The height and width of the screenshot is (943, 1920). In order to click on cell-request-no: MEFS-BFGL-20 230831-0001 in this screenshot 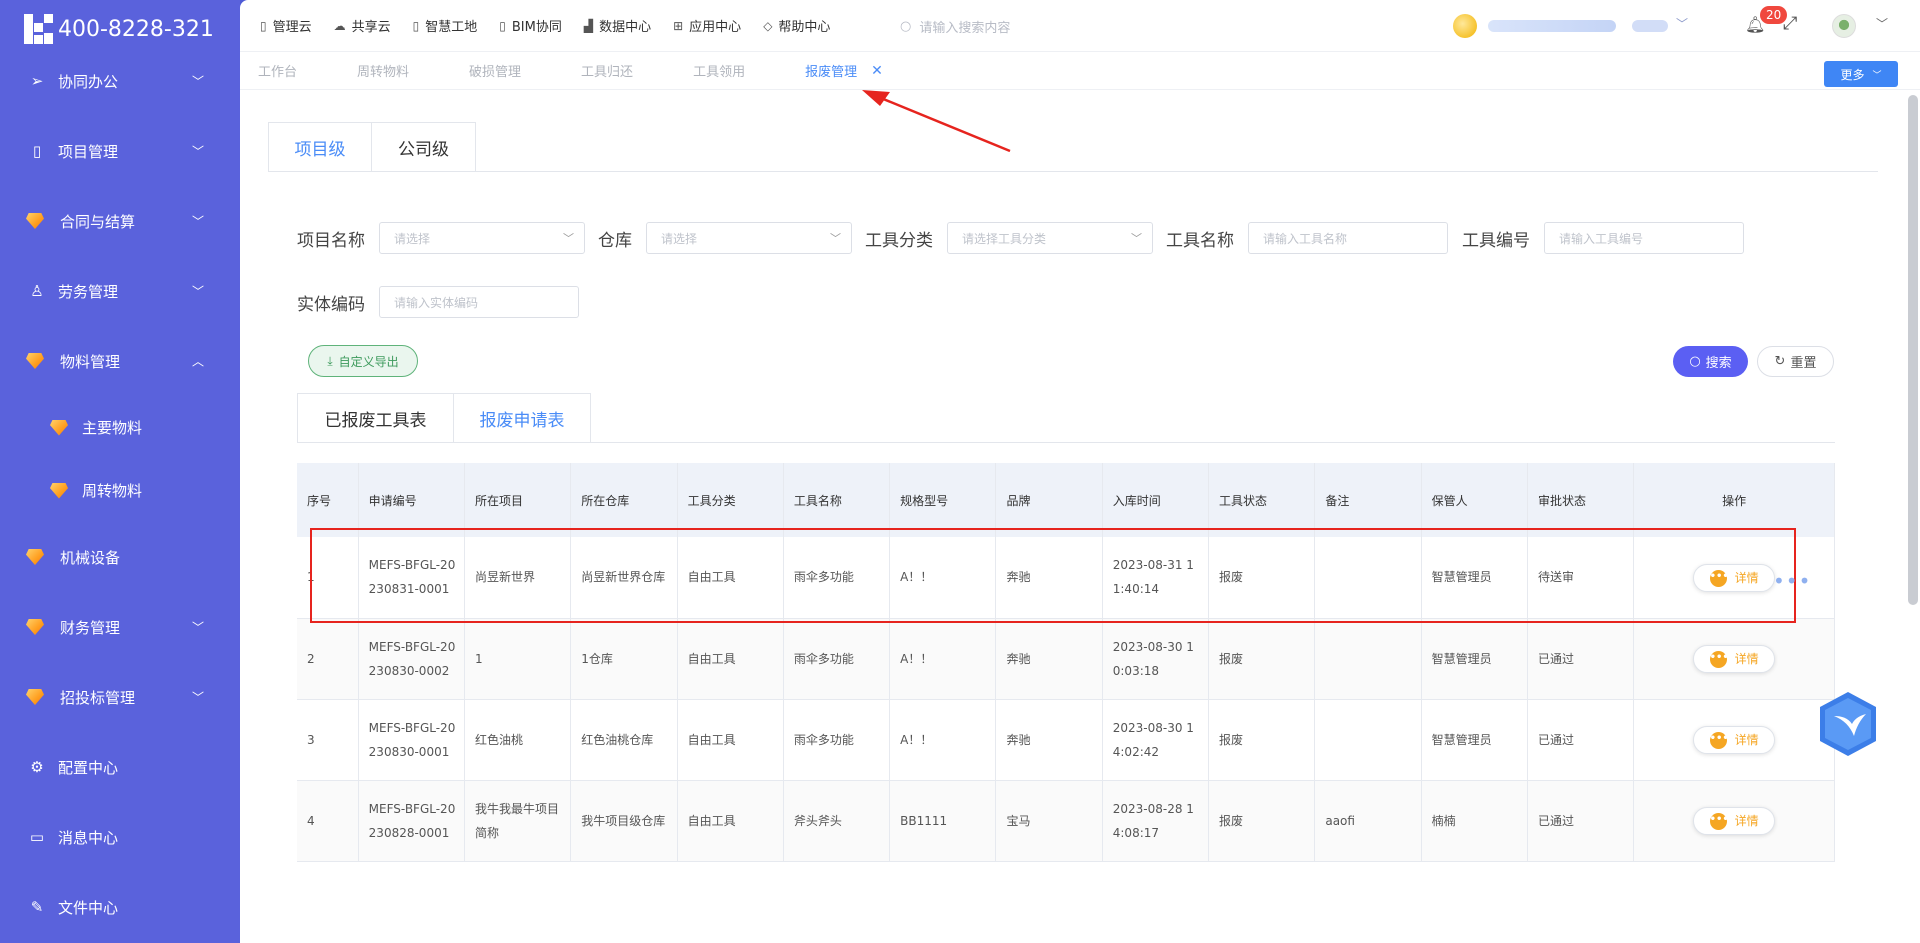, I will do `click(411, 578)`.